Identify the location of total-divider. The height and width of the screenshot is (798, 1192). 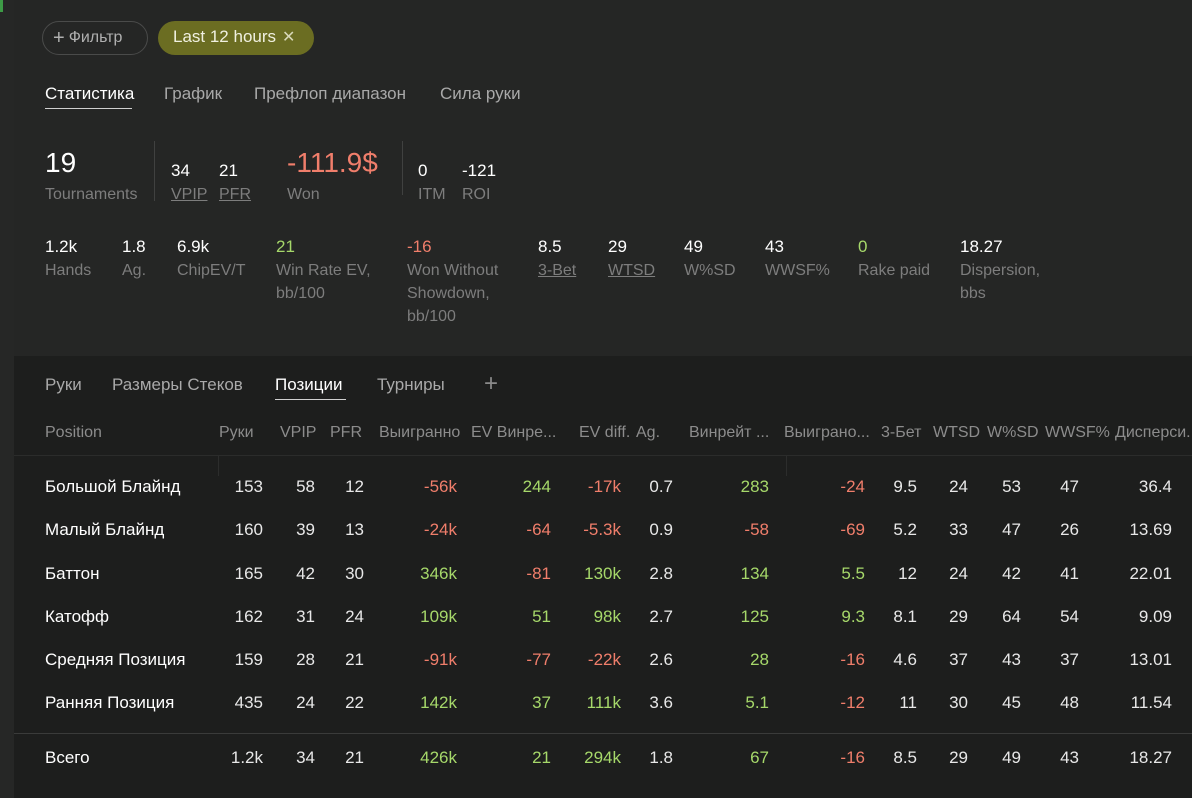
(603, 733).